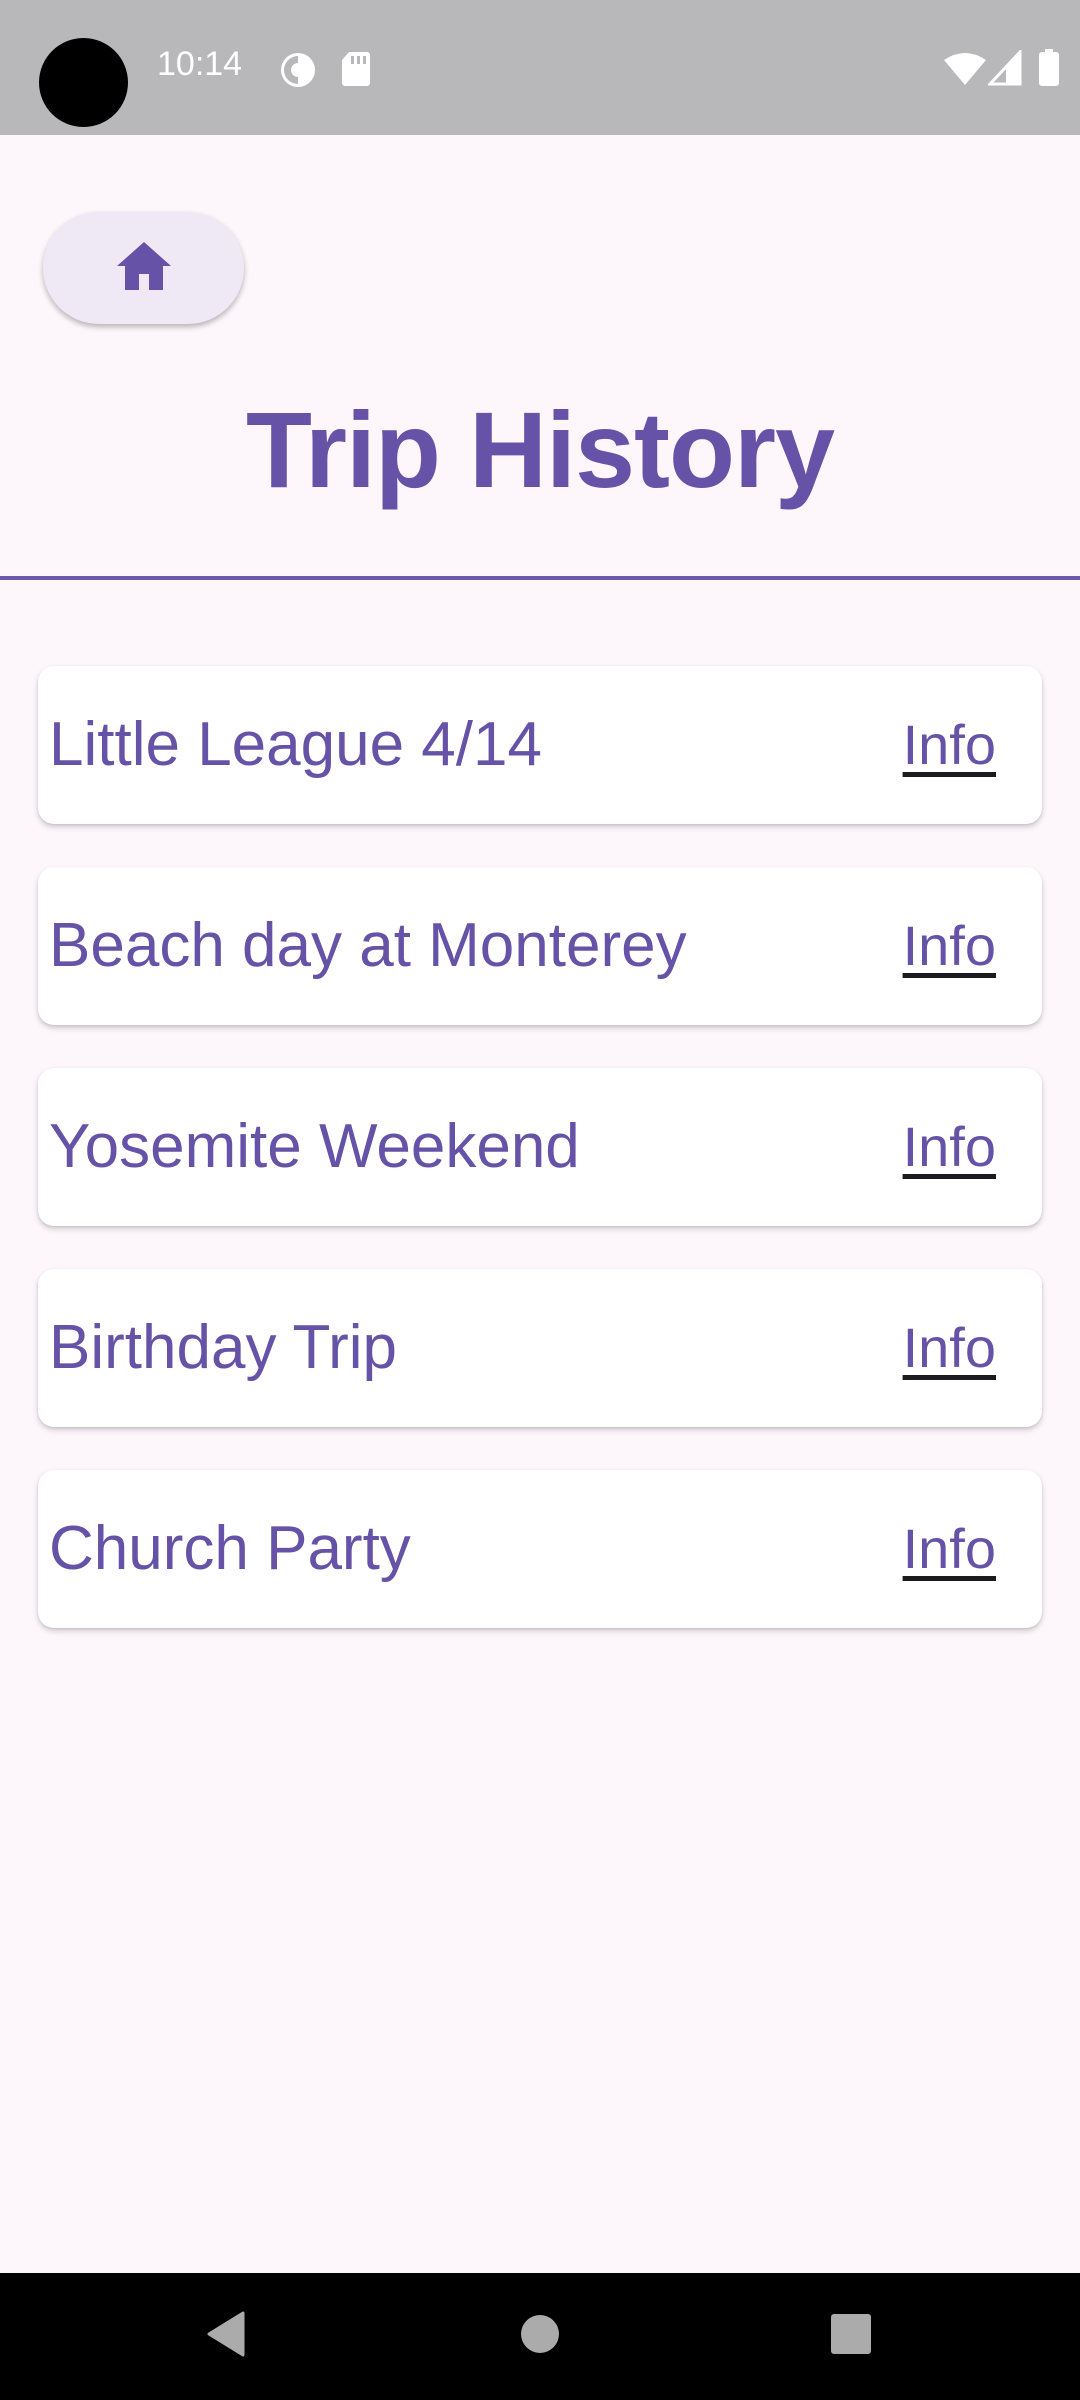  I want to click on nav-home-button, so click(540, 2336).